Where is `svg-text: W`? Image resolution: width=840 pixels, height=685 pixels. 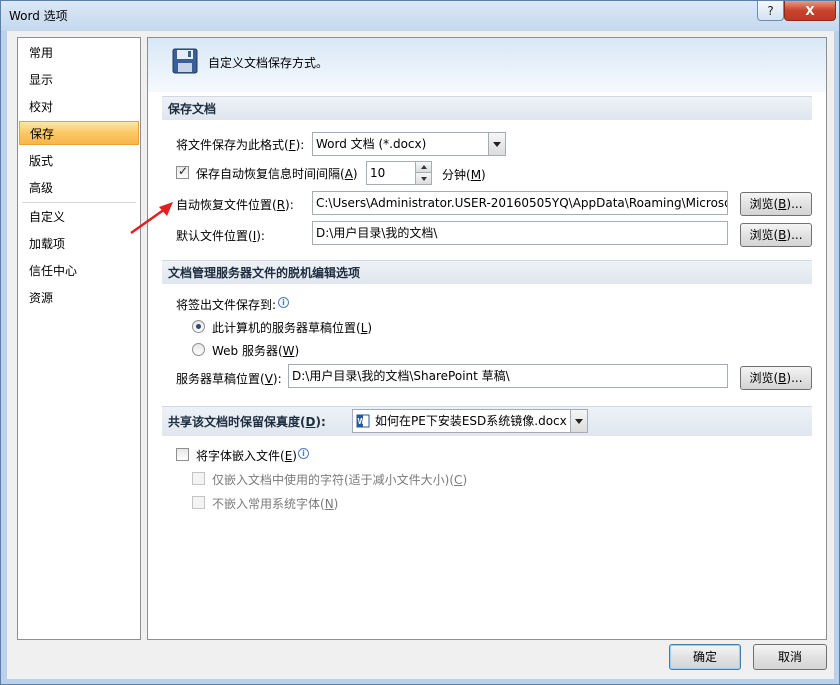
svg-text: W is located at coordinates (362, 421).